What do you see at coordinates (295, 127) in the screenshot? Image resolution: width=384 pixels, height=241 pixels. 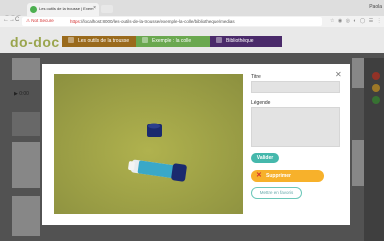 I see `caption-textarea` at bounding box center [295, 127].